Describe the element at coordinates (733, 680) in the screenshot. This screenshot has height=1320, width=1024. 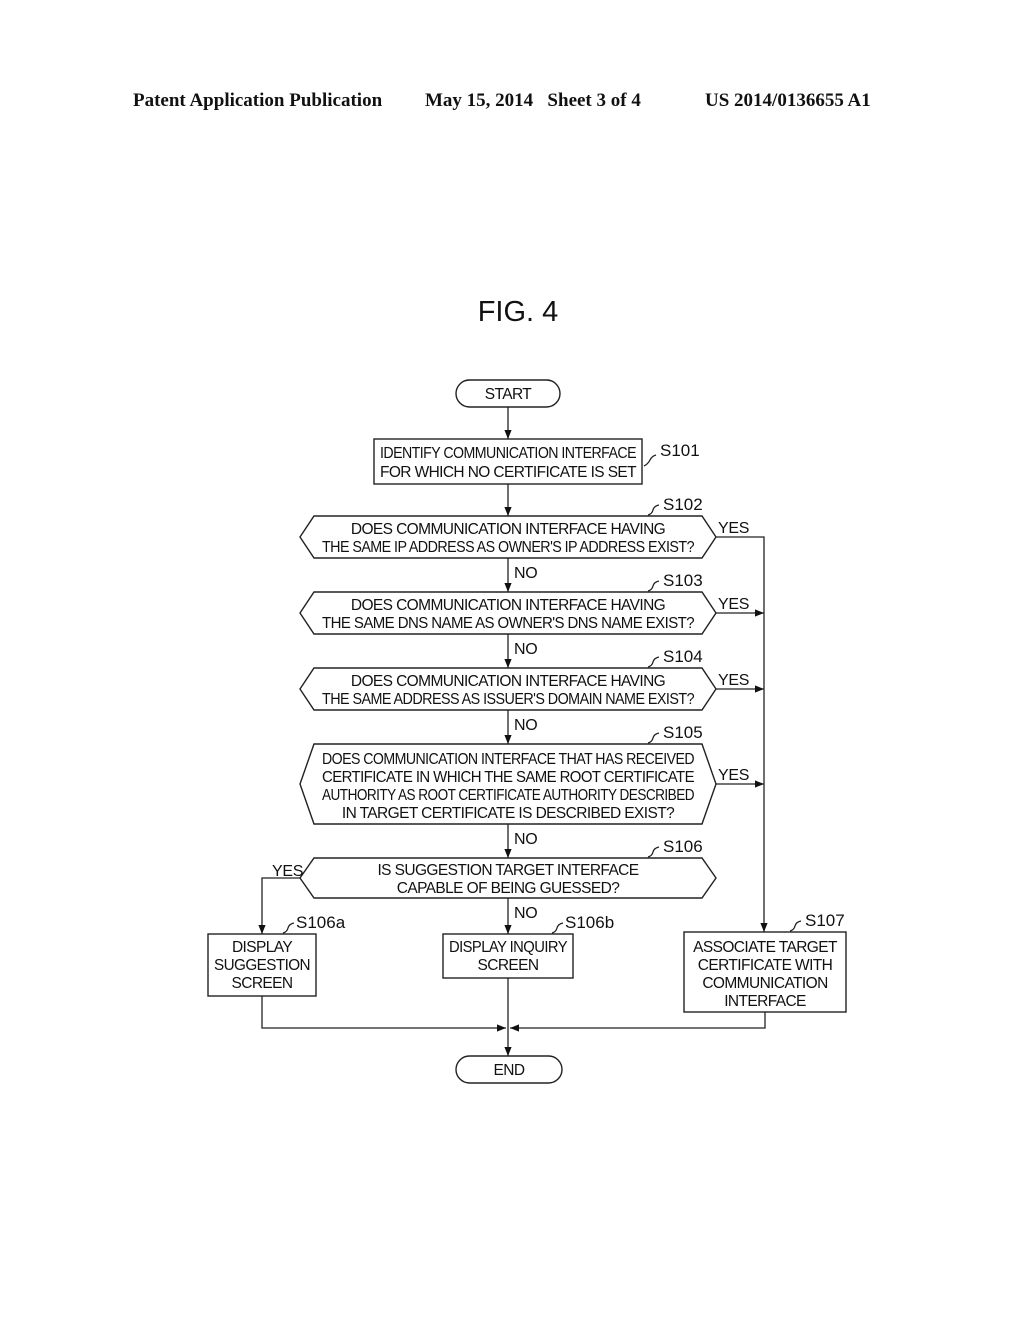
I see `s104-yes-label: YES` at that location.